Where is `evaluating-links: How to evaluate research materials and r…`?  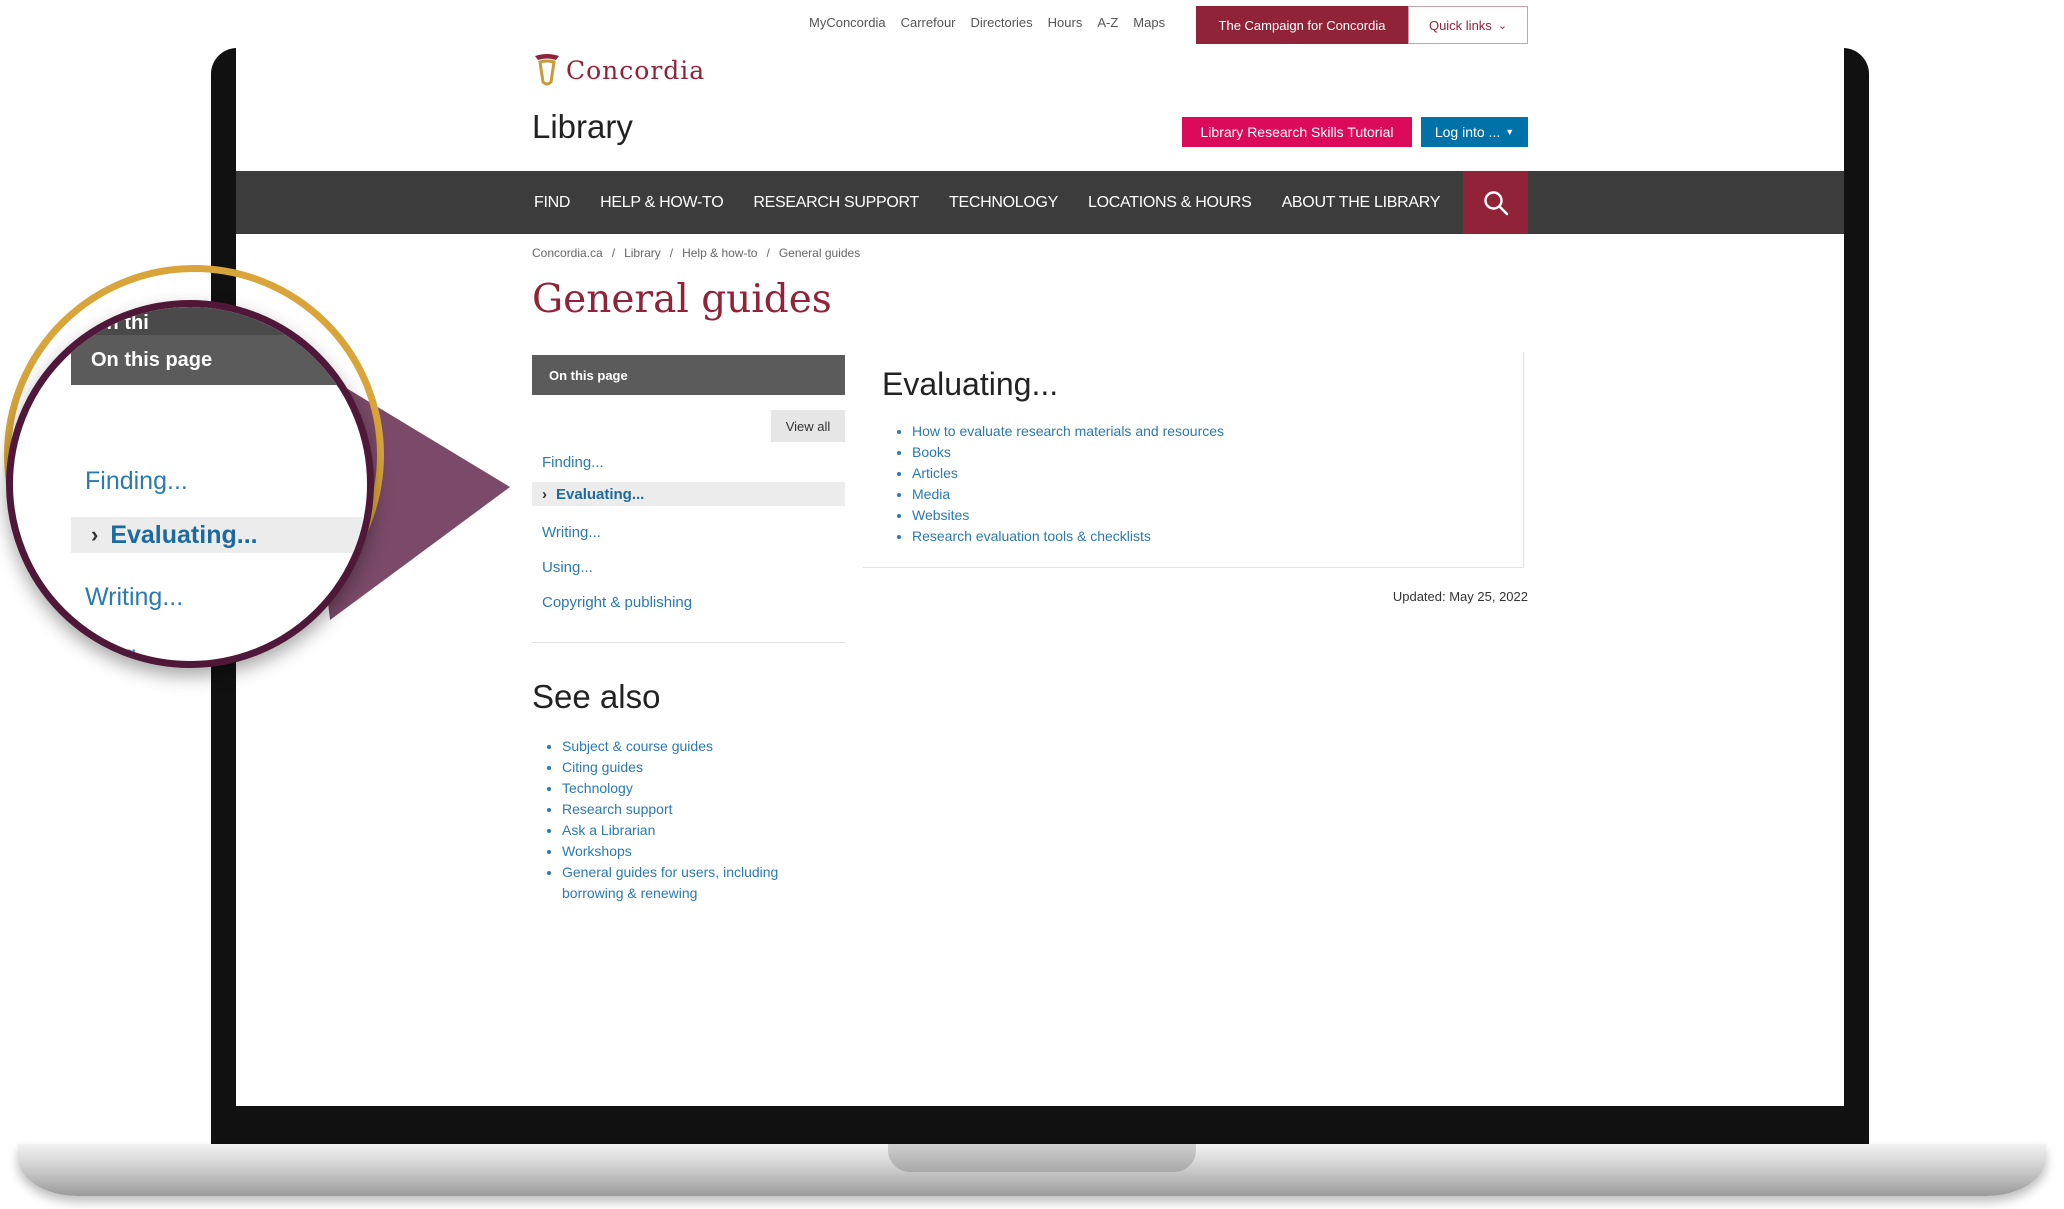
evaluating-links: How to evaluate research materials and r… is located at coordinates (1053, 484).